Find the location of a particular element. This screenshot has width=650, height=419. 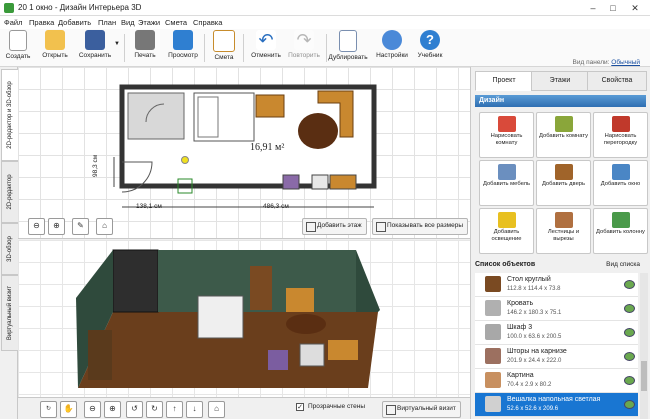

object-dimensions: 100.0 x 63.6 x 200.5 is located at coordinates (534, 337).